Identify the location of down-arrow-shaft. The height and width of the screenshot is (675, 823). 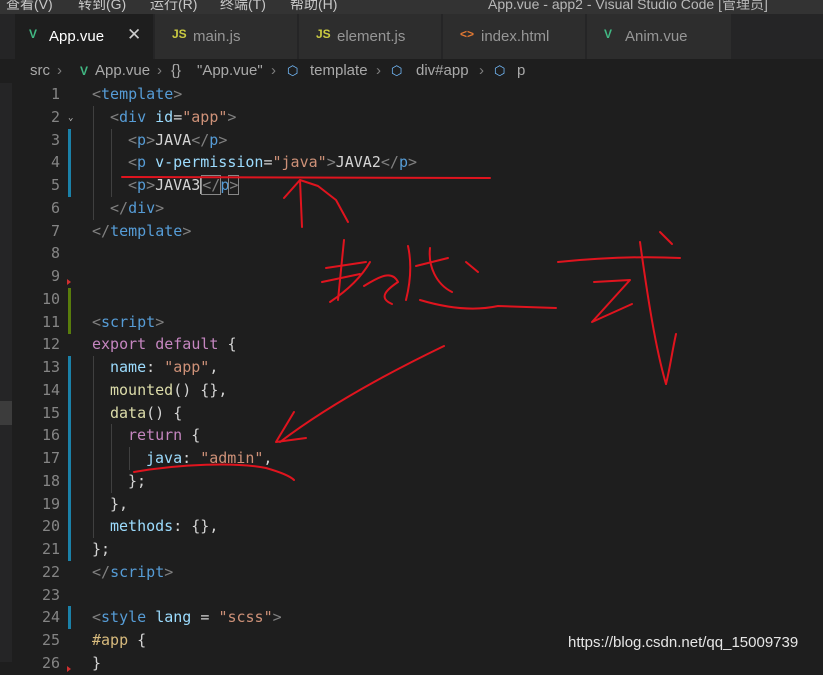
(362, 394).